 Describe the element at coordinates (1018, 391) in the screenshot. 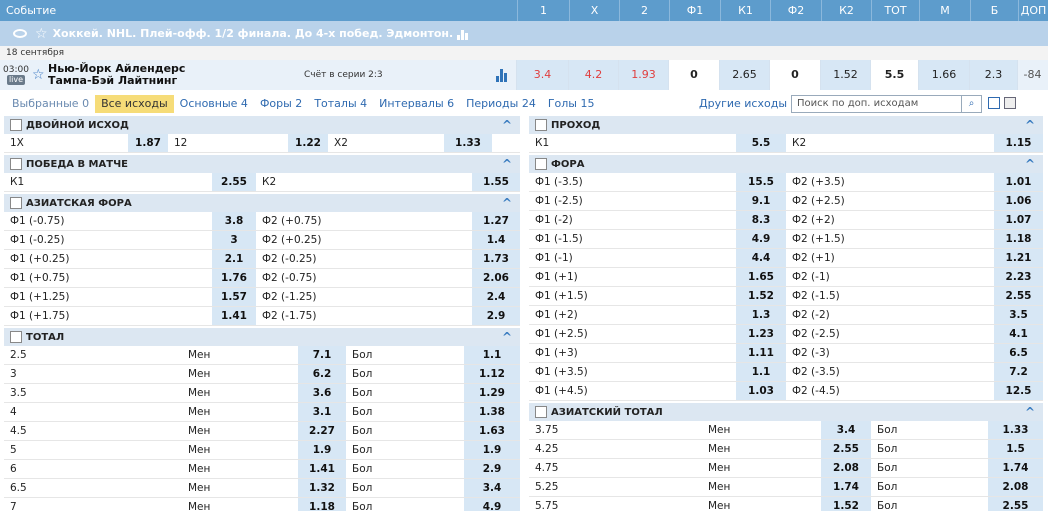

I see `odd-value: 12.5` at that location.